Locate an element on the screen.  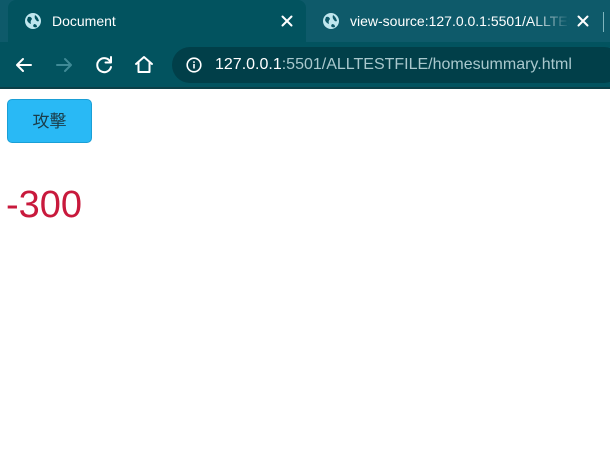
address-host: 127.0.0.1 is located at coordinates (248, 64).